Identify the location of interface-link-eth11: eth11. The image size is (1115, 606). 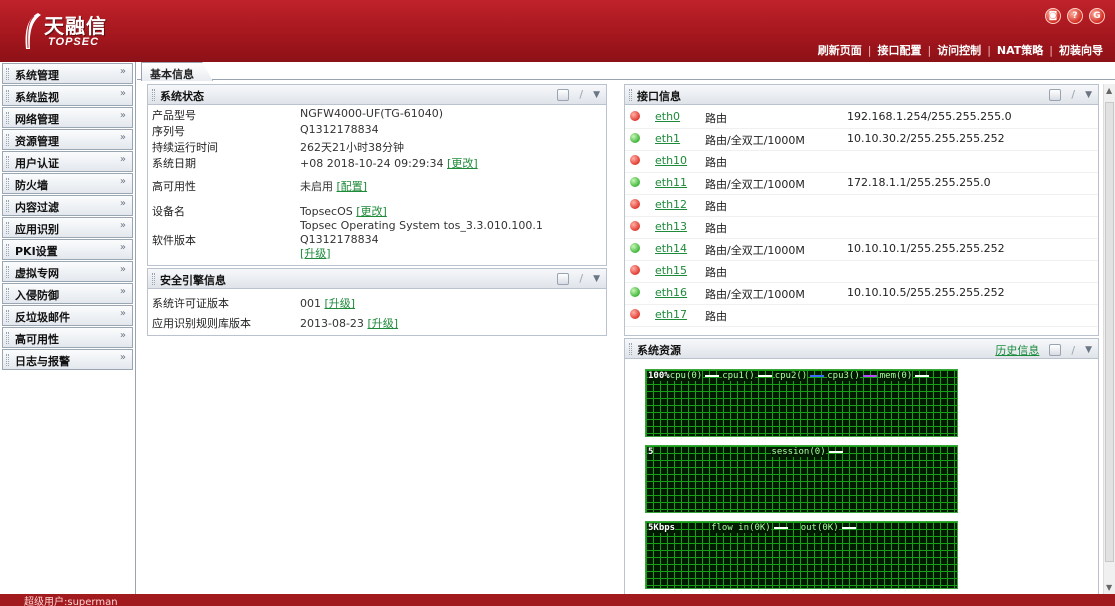
(671, 182).